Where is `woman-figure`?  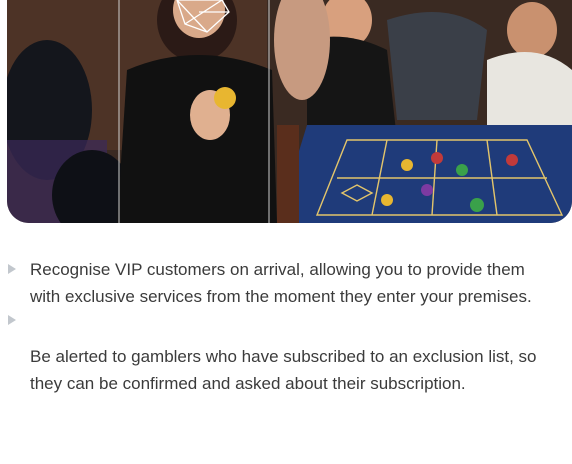
woman-figure is located at coordinates (197, 139).